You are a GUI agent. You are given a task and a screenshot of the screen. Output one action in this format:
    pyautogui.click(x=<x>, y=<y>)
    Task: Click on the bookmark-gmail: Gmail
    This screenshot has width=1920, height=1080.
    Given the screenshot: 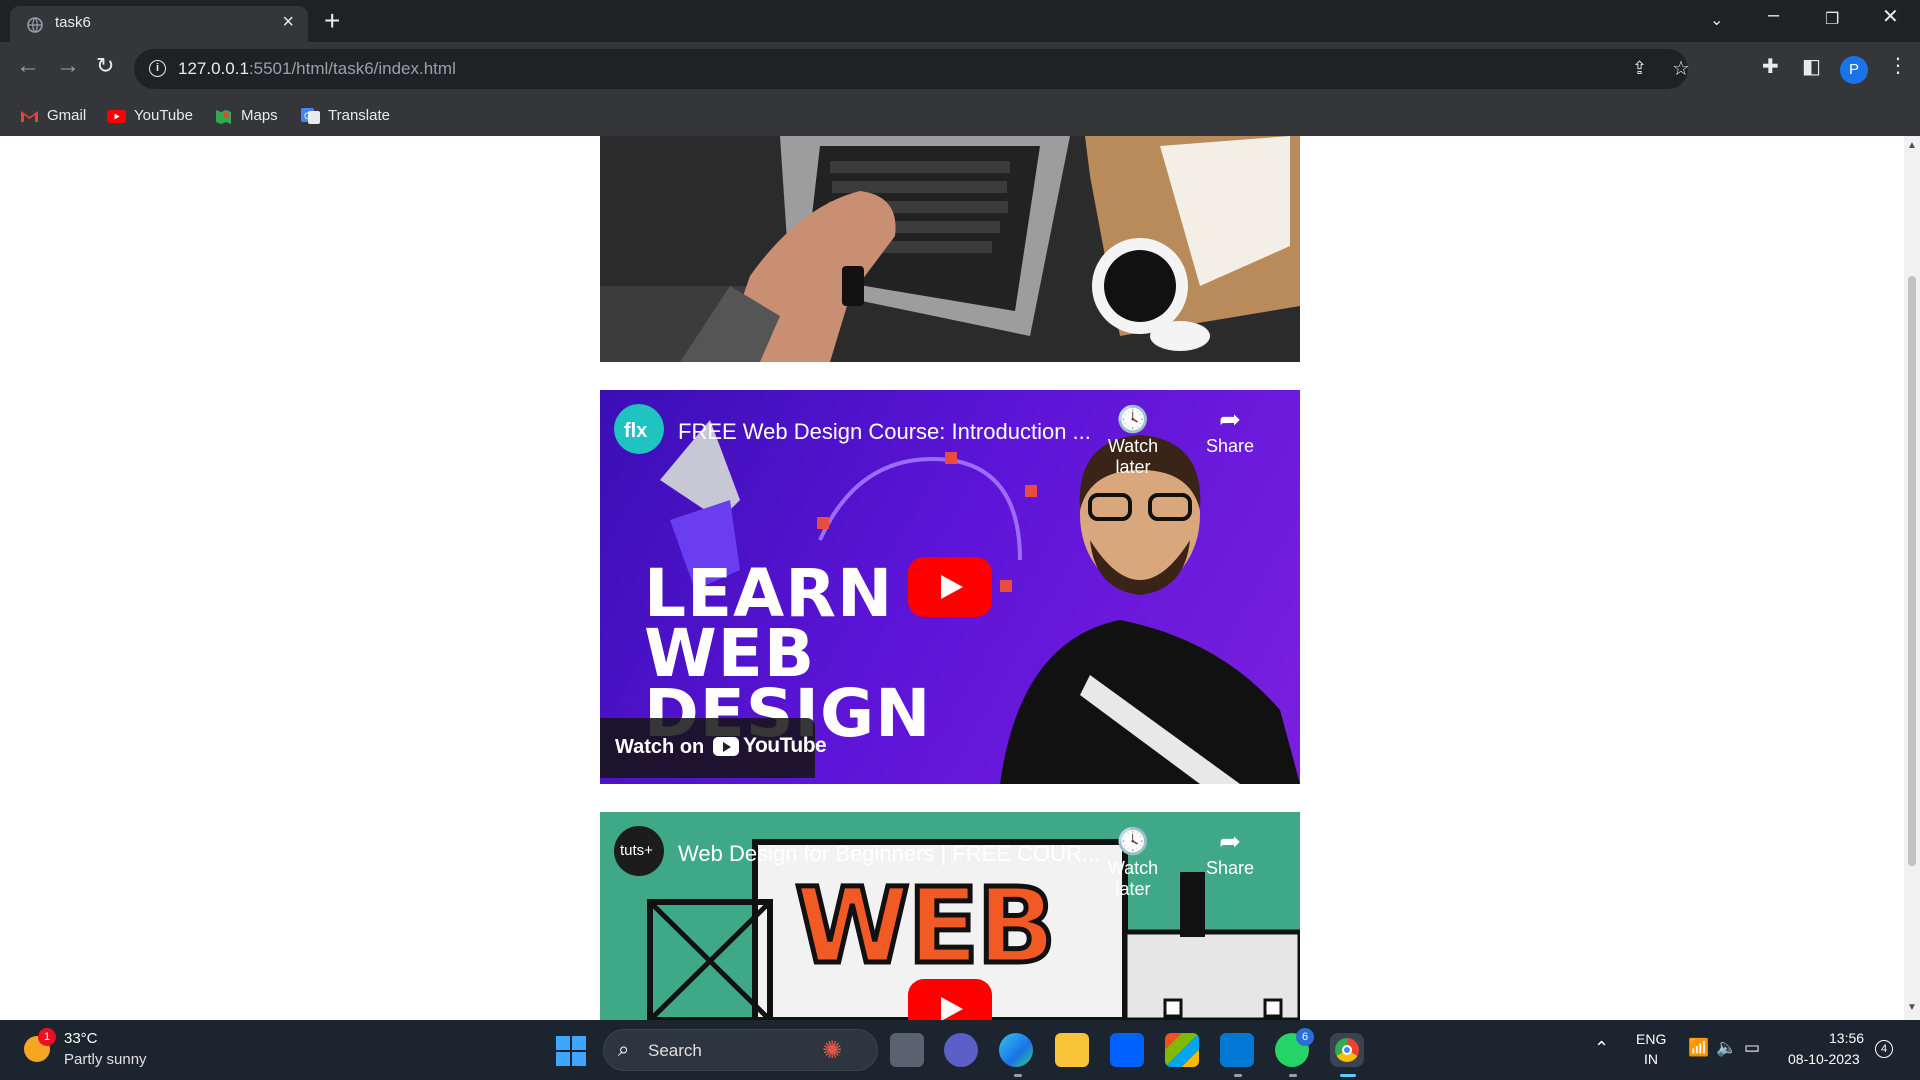 What is the action you would take?
    pyautogui.click(x=53, y=116)
    